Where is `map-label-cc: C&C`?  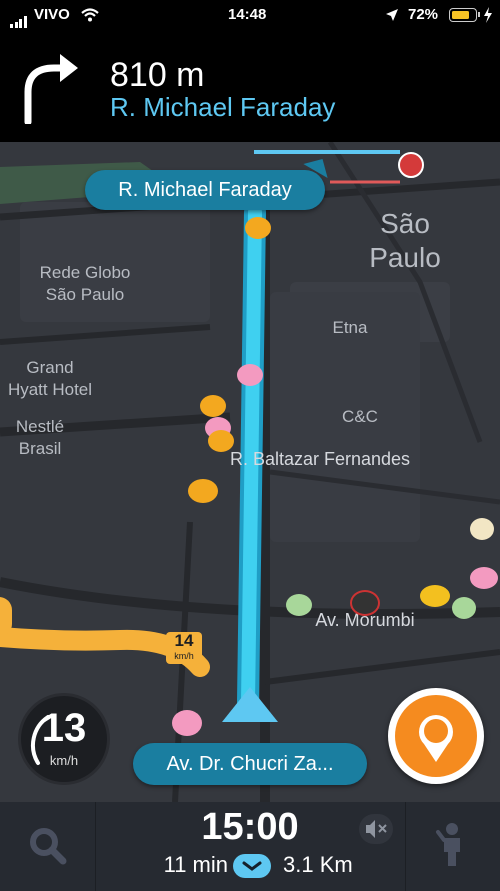
map-label-cc: C&C is located at coordinates (360, 416).